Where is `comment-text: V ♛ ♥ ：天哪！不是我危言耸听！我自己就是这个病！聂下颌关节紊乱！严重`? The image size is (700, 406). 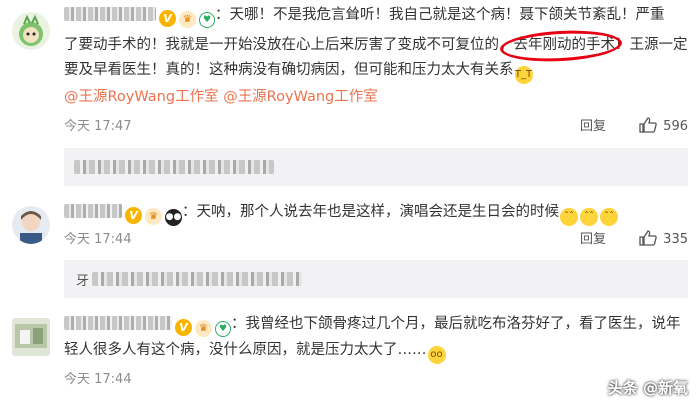 comment-text: V ♛ ♥ ：天哪！不是我危言耸听！我自己就是这个病！聂下颌关节紊乱！严重 is located at coordinates (376, 15).